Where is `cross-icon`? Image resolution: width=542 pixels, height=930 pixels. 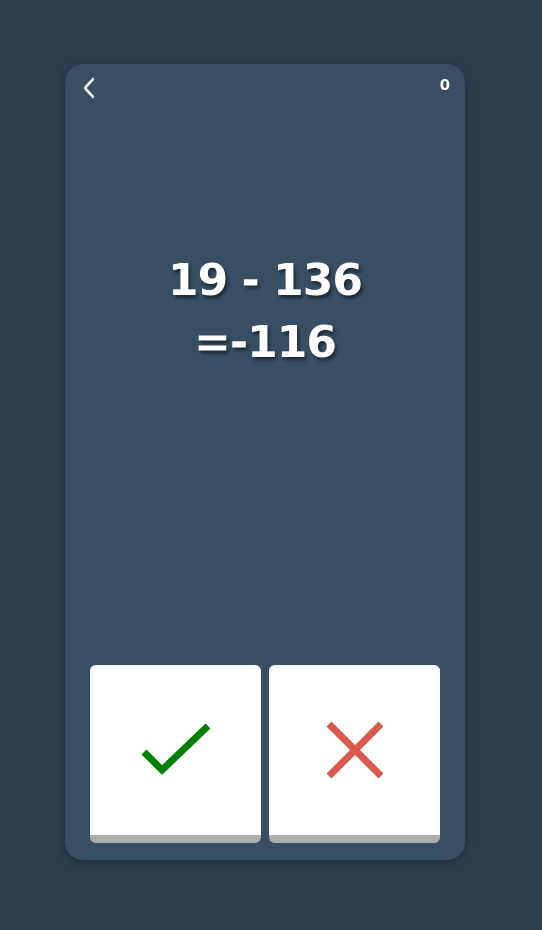 cross-icon is located at coordinates (354, 750).